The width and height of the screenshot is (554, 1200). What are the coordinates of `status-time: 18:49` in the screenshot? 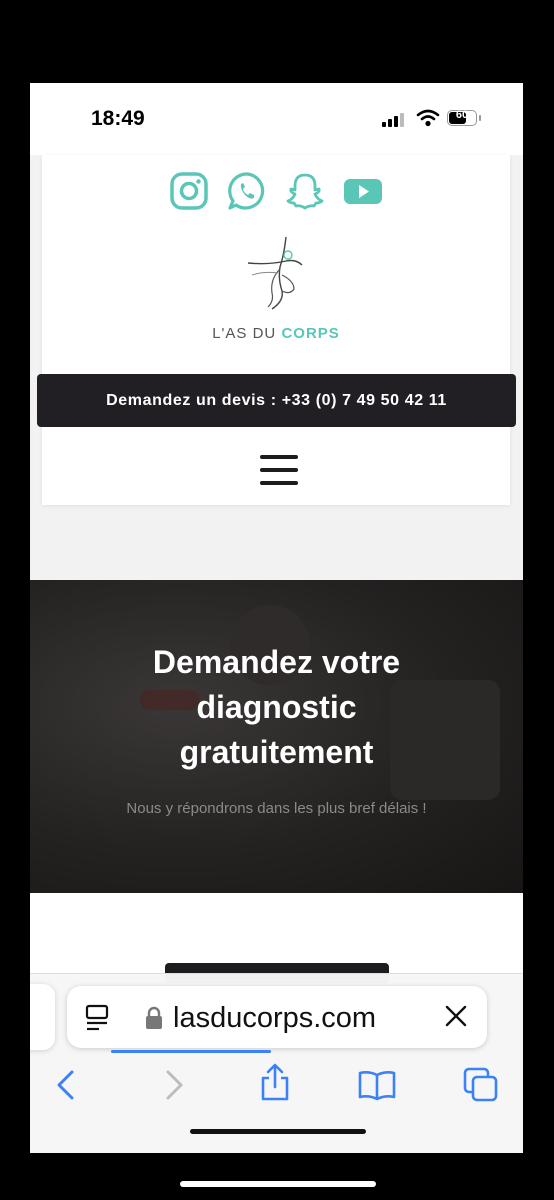 It's located at (118, 118).